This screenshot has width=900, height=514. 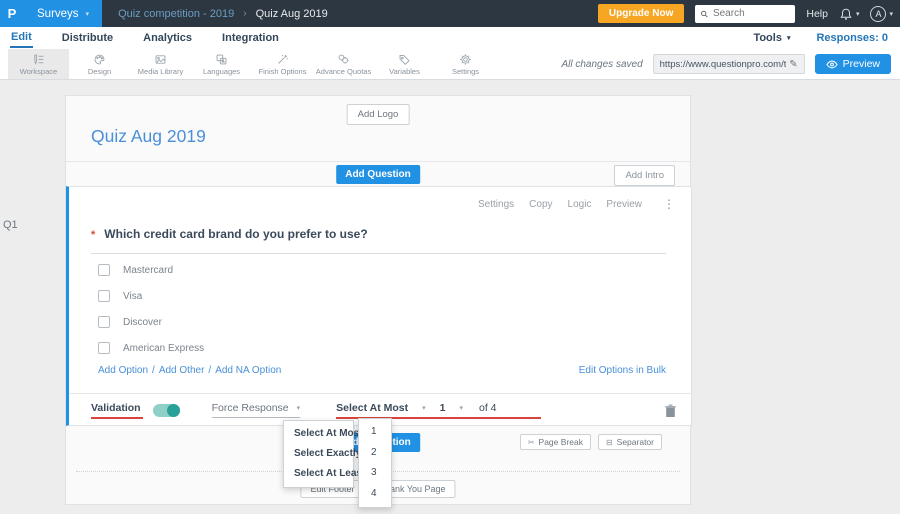 What do you see at coordinates (852, 64) in the screenshot?
I see `preview-button: Preview` at bounding box center [852, 64].